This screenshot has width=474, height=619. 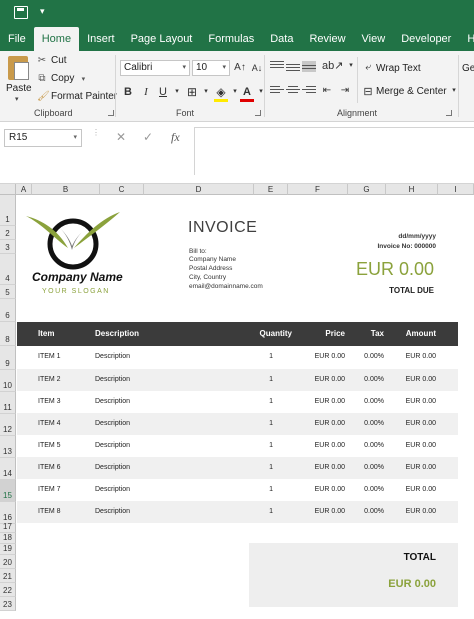 I want to click on row-header-1: 1, so click(x=8, y=210).